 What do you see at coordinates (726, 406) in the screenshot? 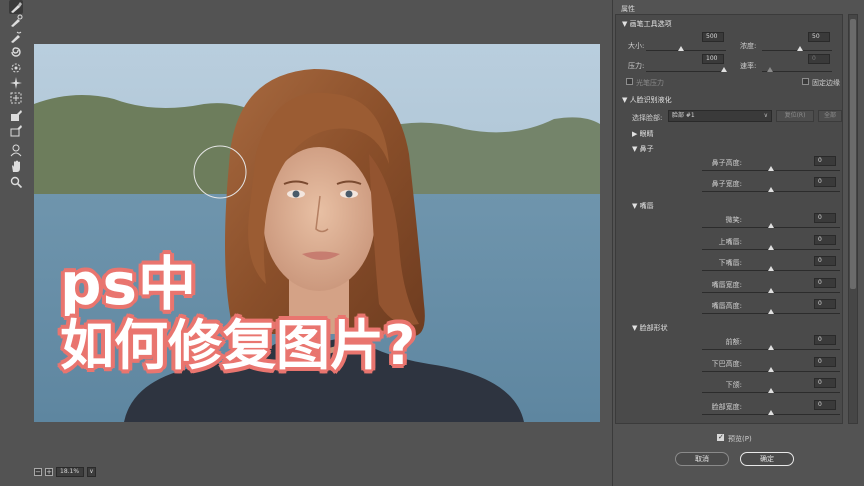
I see `slider-label: 脸部宽度:` at bounding box center [726, 406].